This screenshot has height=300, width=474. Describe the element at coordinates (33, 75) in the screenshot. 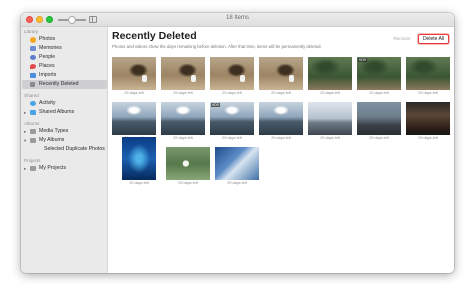

I see `imports-icon` at that location.